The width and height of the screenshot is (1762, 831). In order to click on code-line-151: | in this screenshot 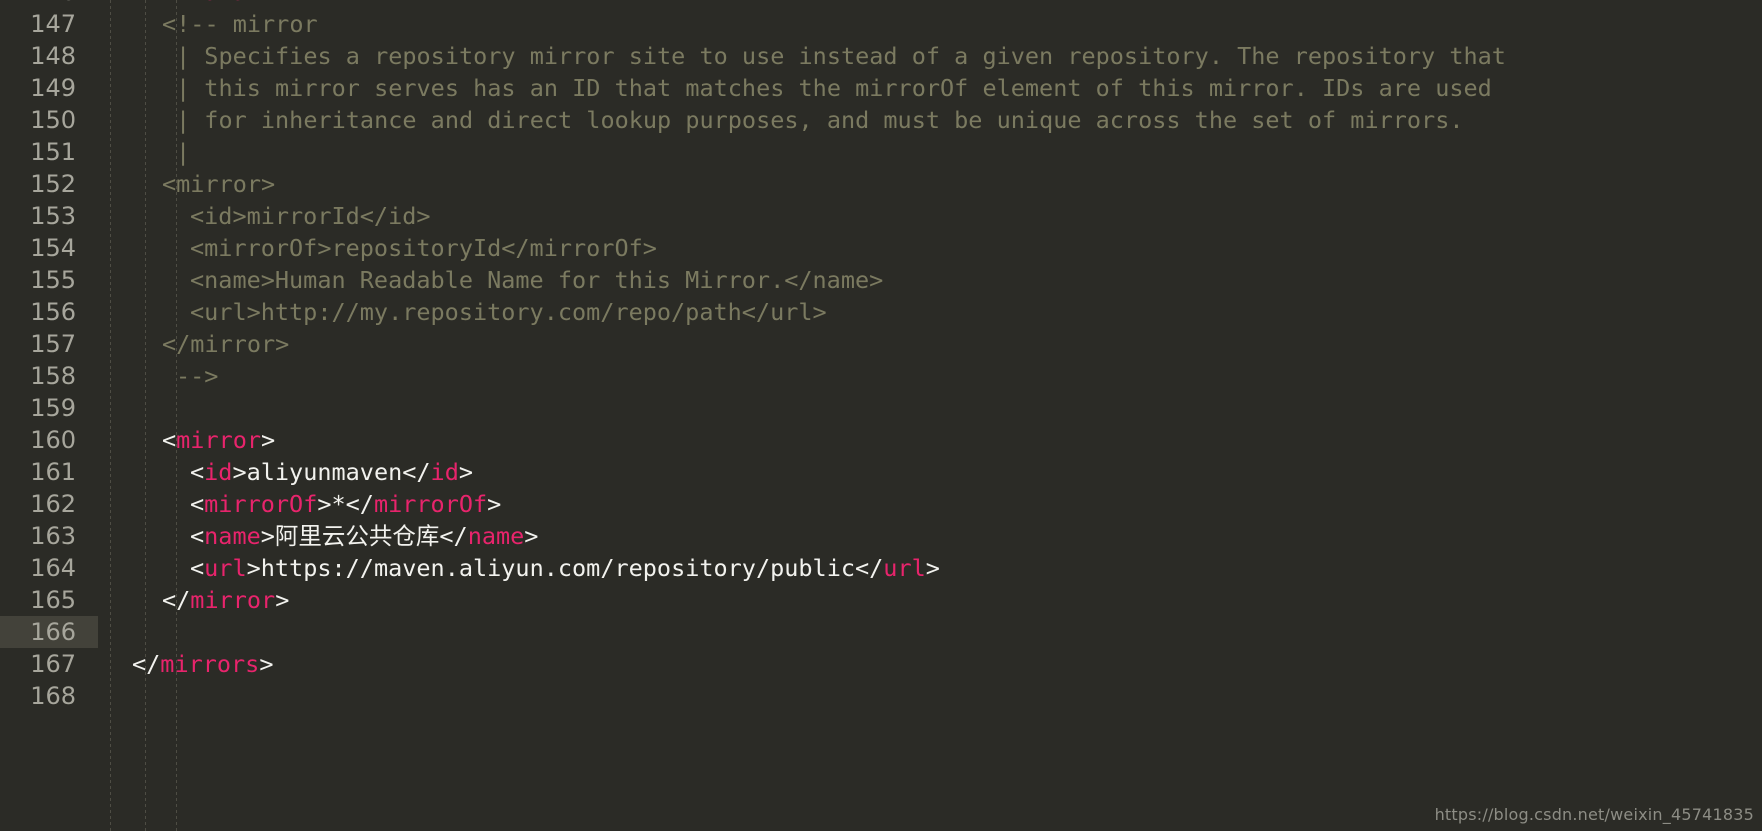, I will do `click(183, 152)`.